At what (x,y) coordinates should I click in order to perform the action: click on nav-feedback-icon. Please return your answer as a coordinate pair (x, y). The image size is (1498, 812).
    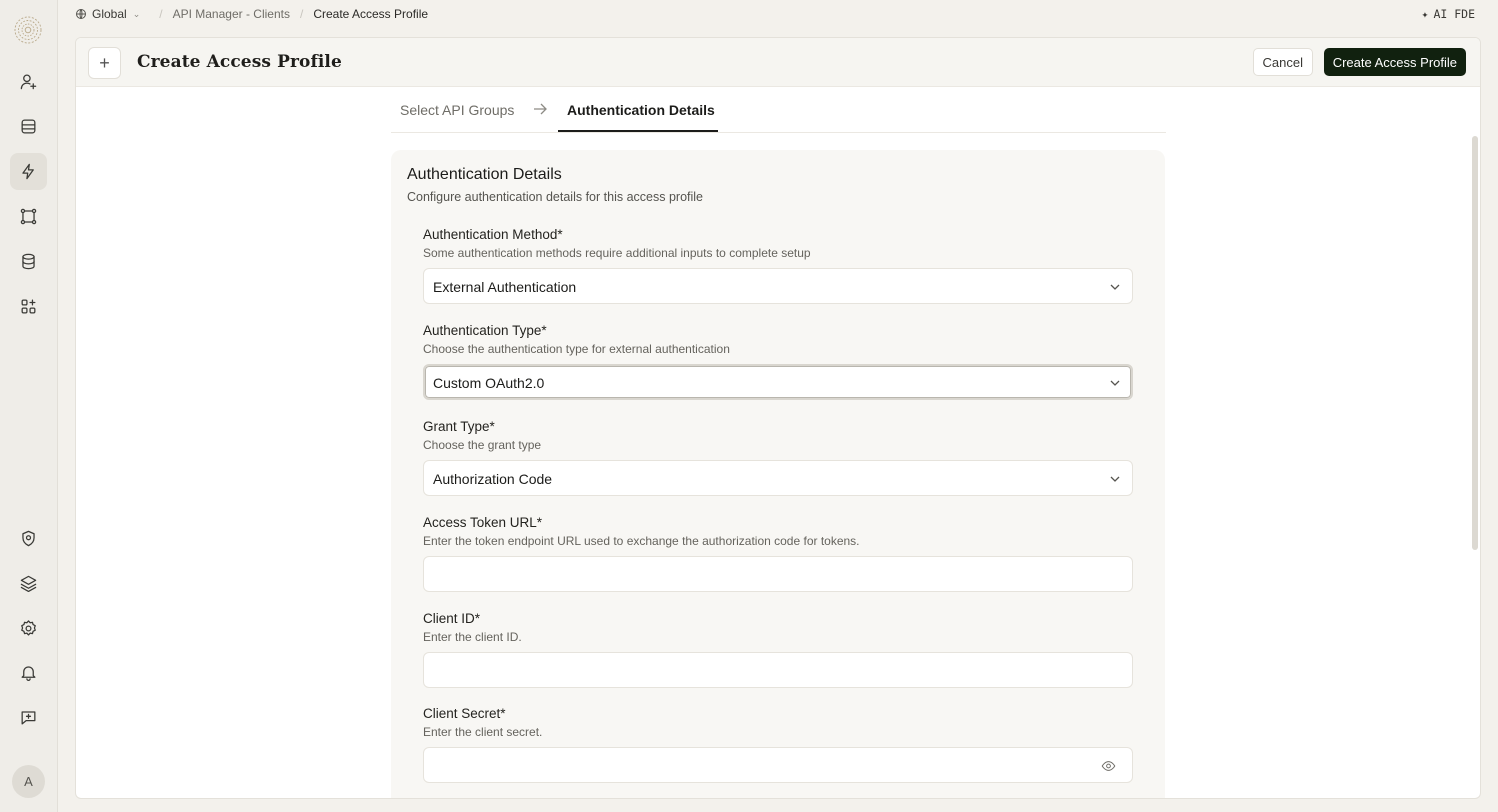
    Looking at the image, I should click on (28, 717).